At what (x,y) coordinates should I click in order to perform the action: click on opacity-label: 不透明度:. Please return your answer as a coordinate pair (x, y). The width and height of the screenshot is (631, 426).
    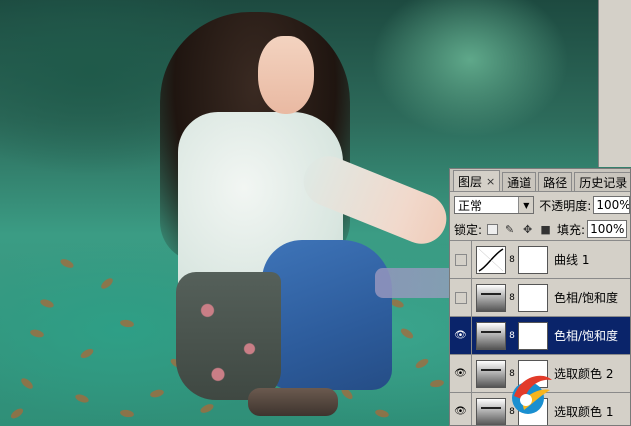
    Looking at the image, I should click on (565, 205).